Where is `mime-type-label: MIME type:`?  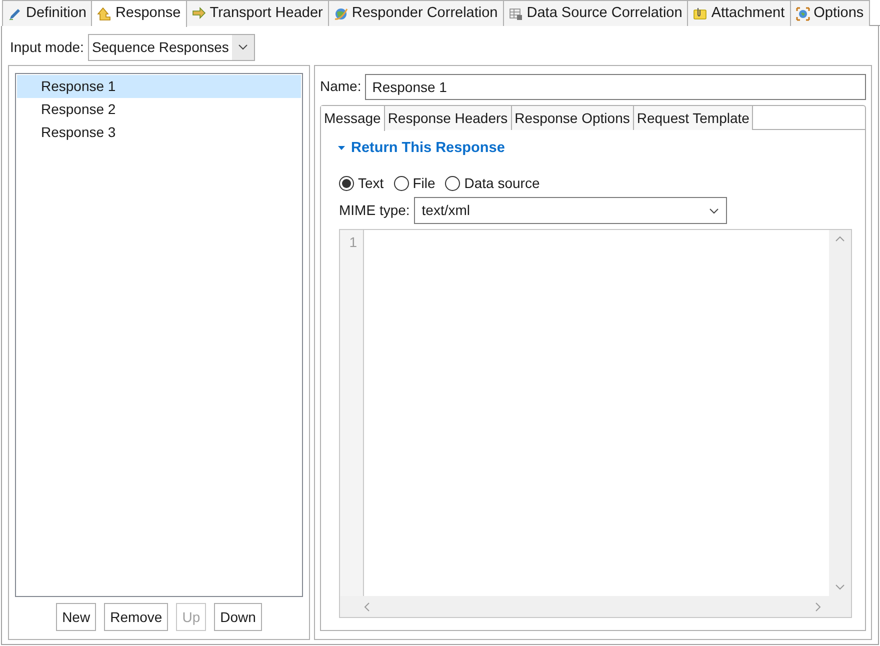 mime-type-label: MIME type: is located at coordinates (374, 210).